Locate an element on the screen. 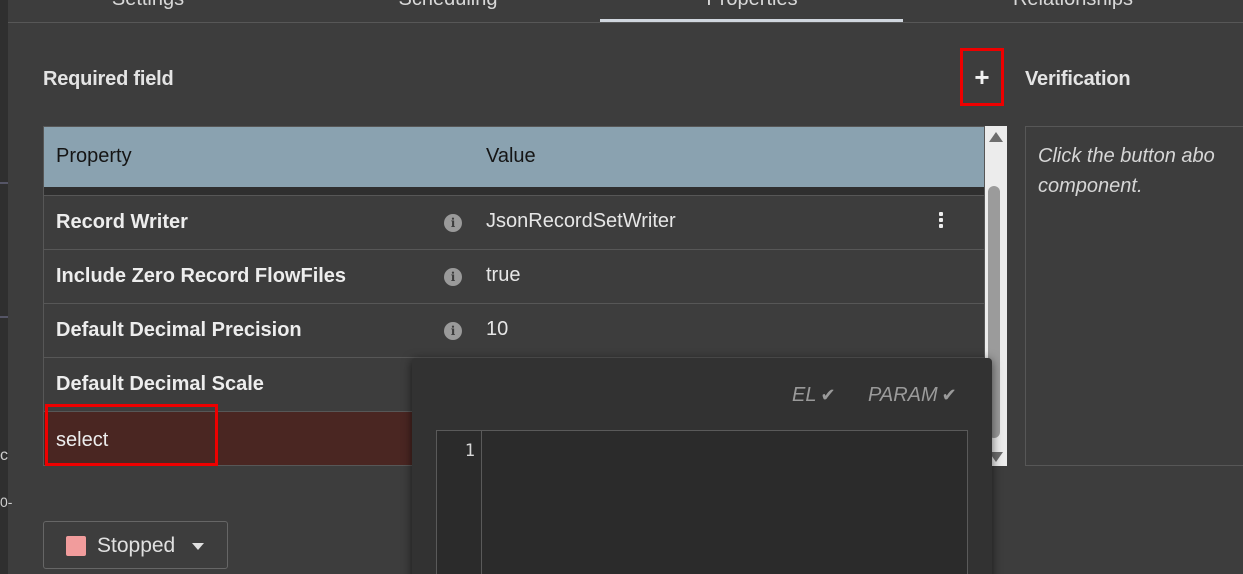  property-name: Record Writer is located at coordinates (122, 222).